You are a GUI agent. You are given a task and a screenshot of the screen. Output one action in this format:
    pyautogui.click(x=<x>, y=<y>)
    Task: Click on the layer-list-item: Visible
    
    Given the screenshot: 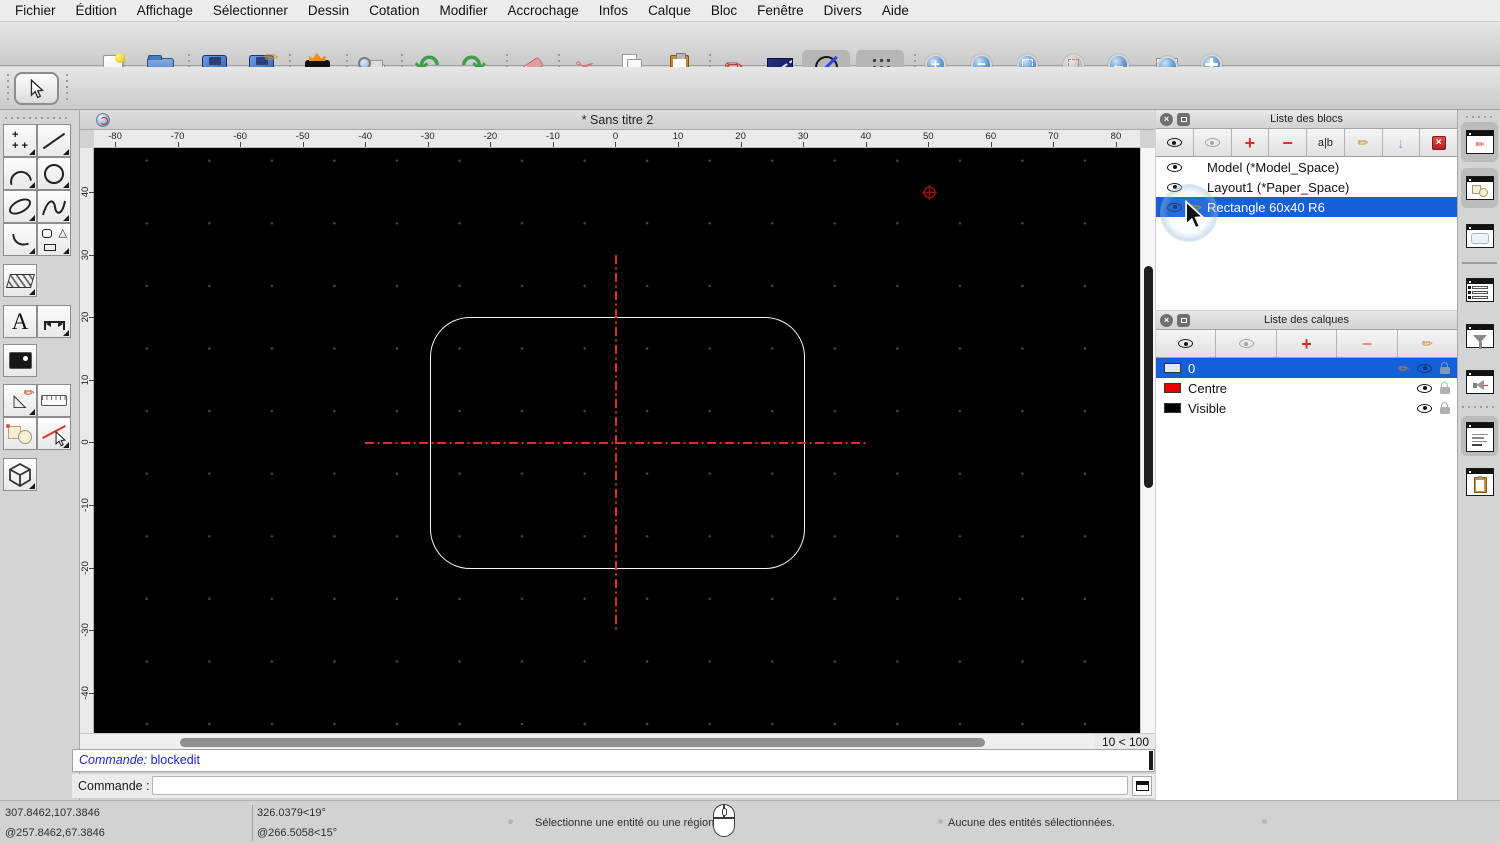 What is the action you would take?
    pyautogui.click(x=1306, y=408)
    